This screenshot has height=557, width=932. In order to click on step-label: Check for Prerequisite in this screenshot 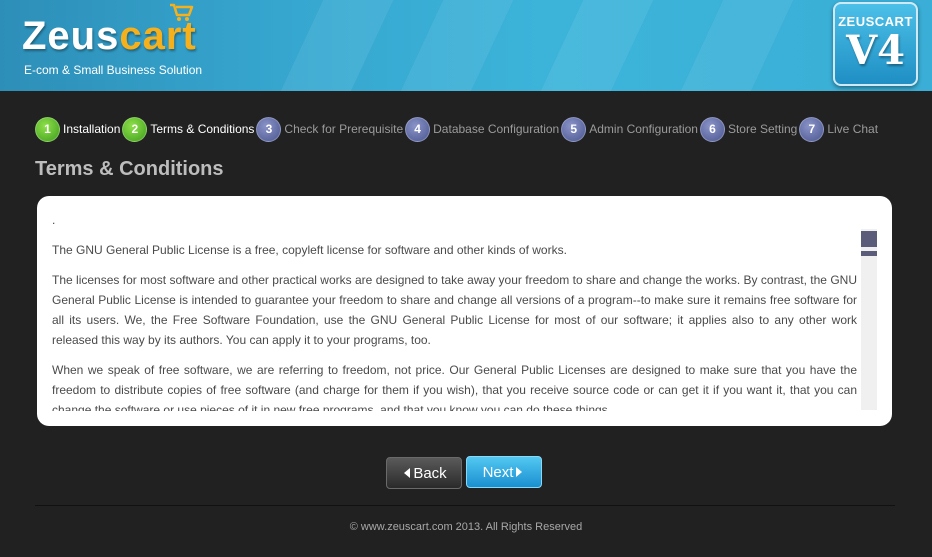, I will do `click(344, 129)`.